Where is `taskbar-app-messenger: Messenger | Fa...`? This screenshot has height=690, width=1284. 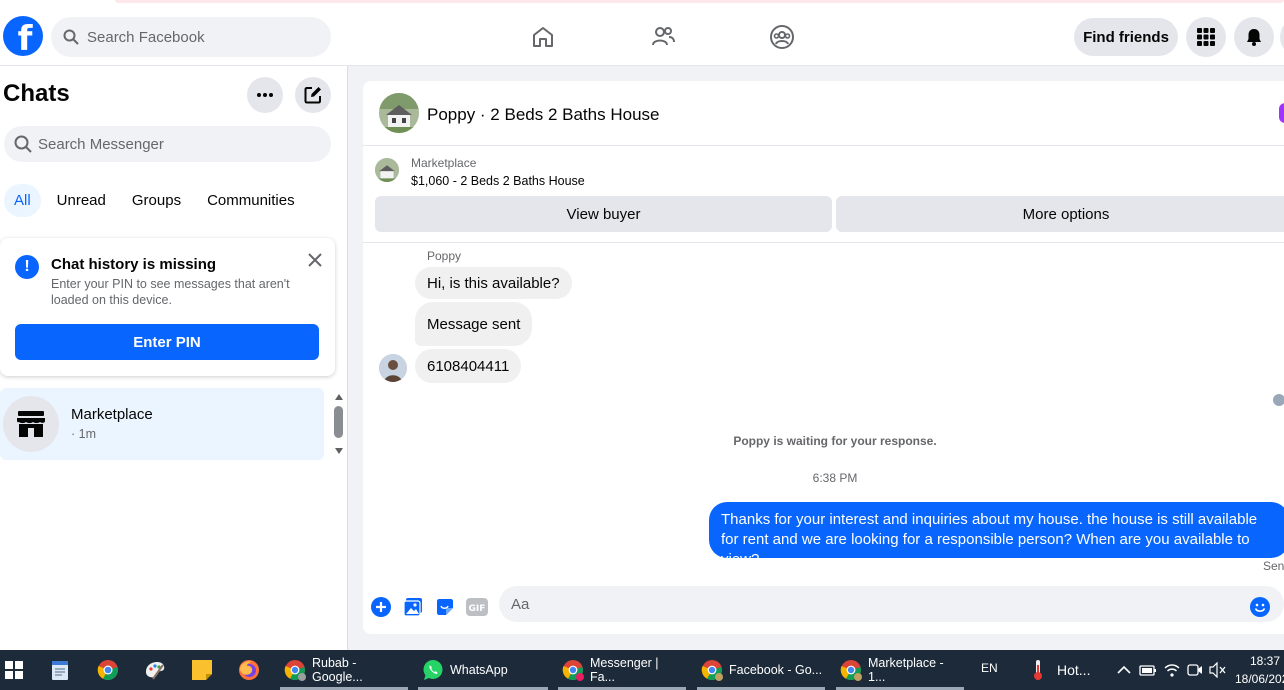 taskbar-app-messenger: Messenger | Fa... is located at coordinates (622, 670).